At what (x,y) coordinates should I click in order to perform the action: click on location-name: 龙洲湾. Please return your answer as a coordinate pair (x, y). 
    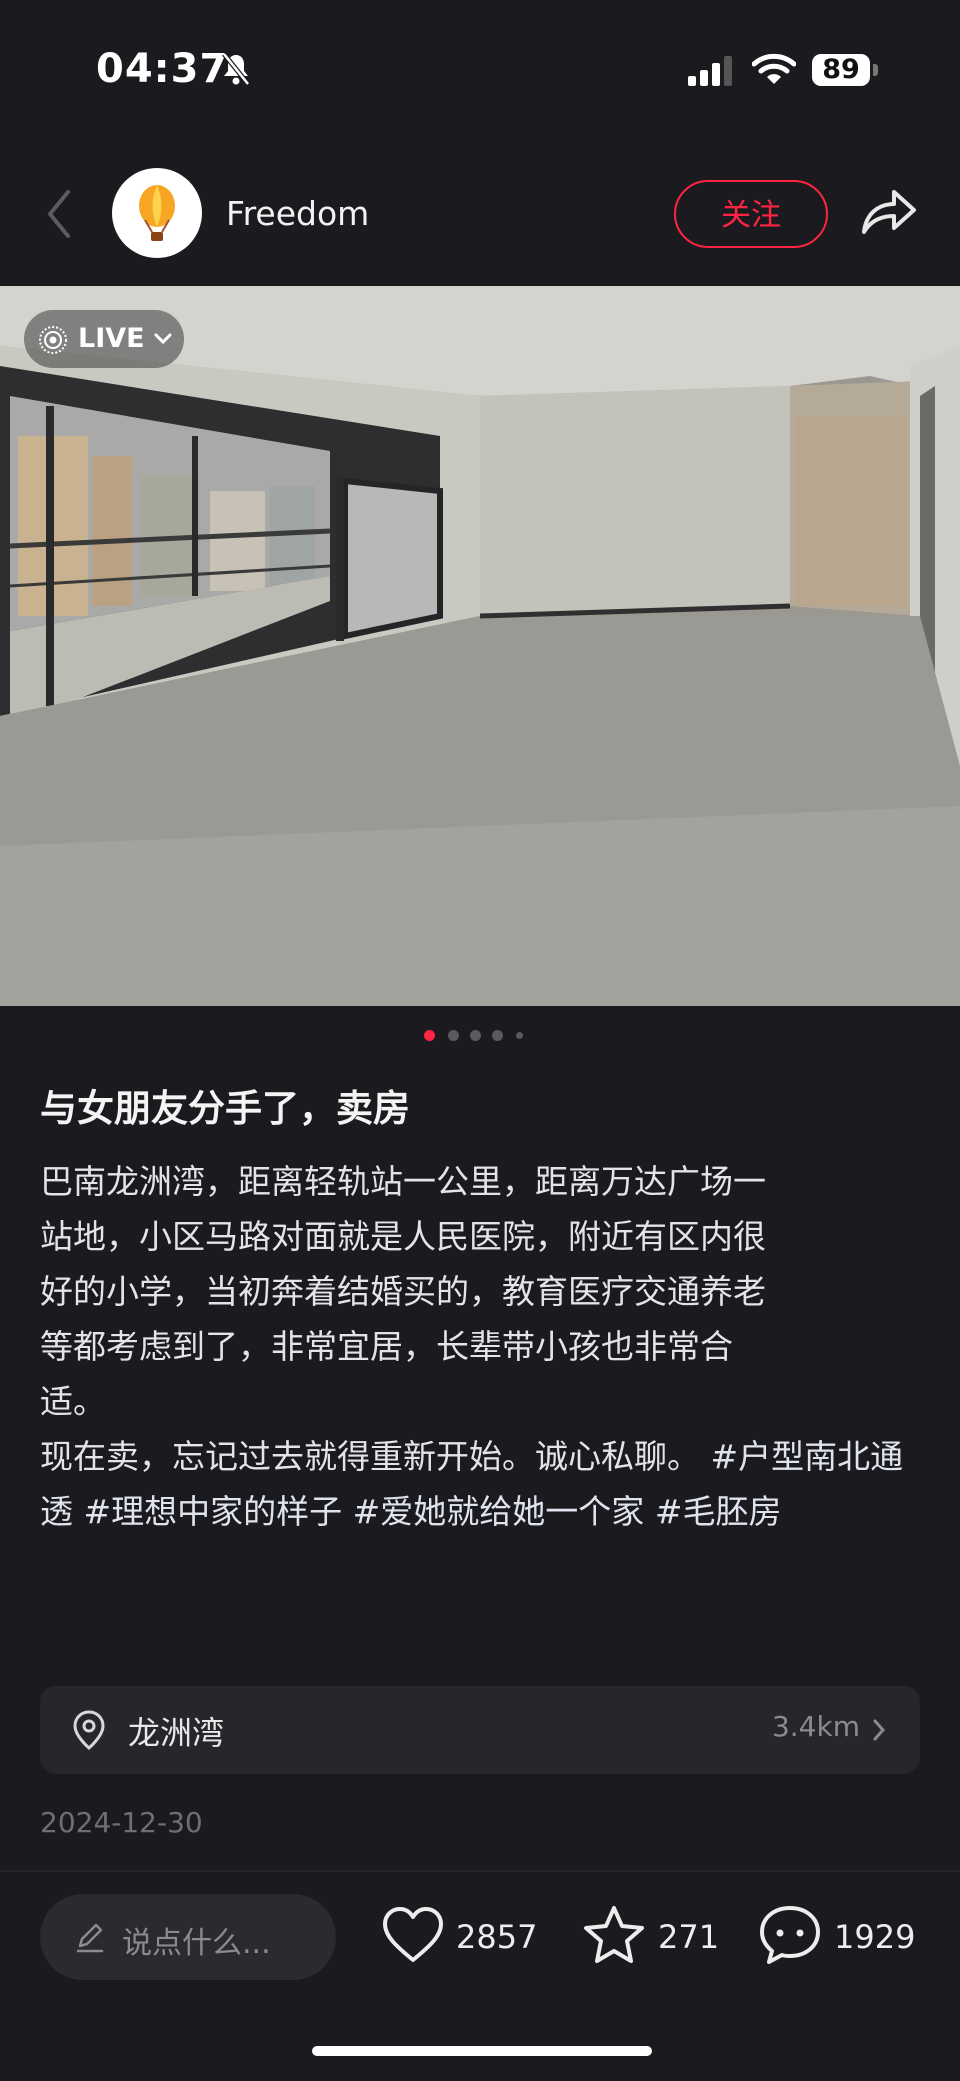
    Looking at the image, I should click on (176, 1733).